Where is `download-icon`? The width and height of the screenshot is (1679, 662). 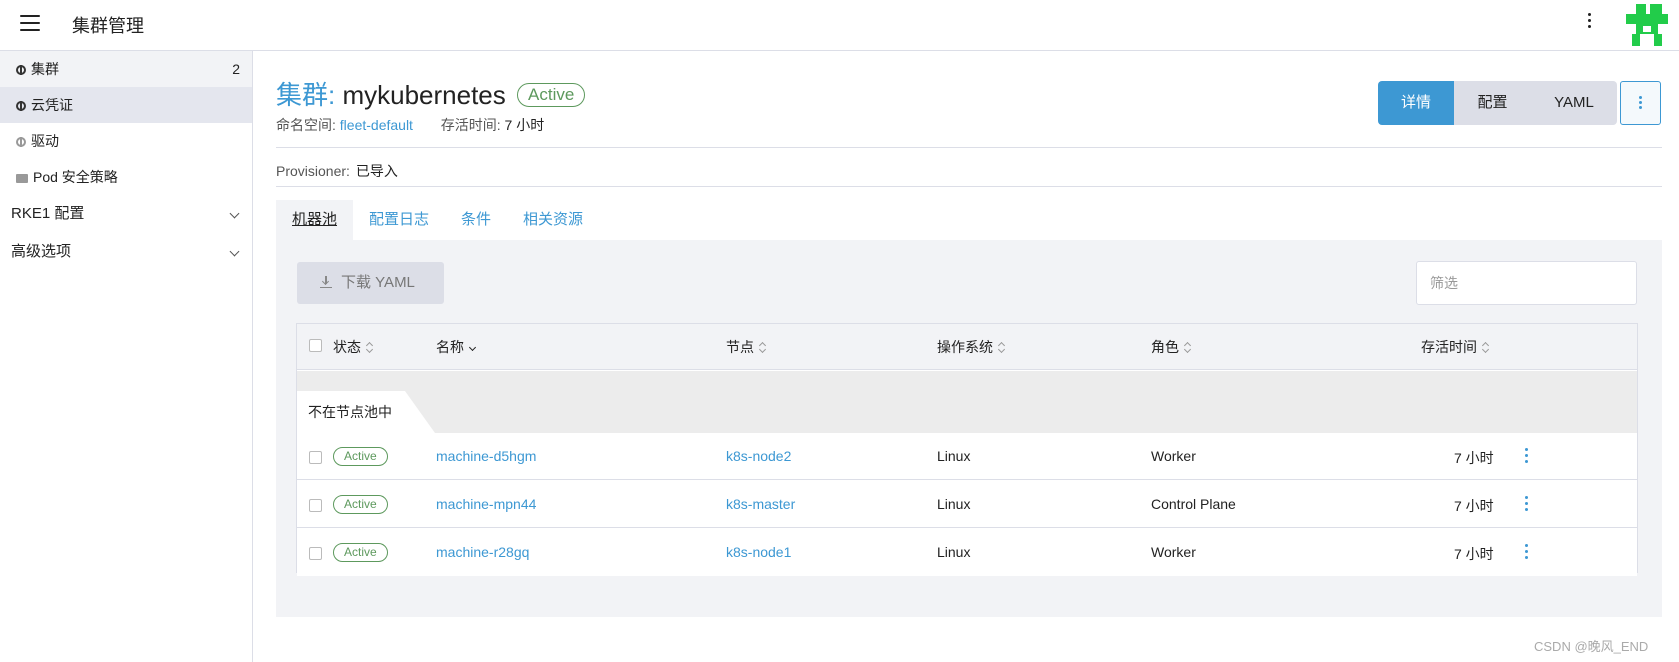
download-icon is located at coordinates (326, 282).